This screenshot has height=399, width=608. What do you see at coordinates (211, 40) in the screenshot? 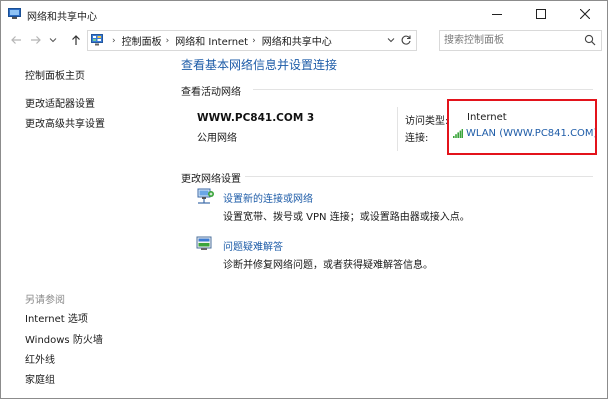
I see `breadcrumb-network-internet: 网络和 Internet` at bounding box center [211, 40].